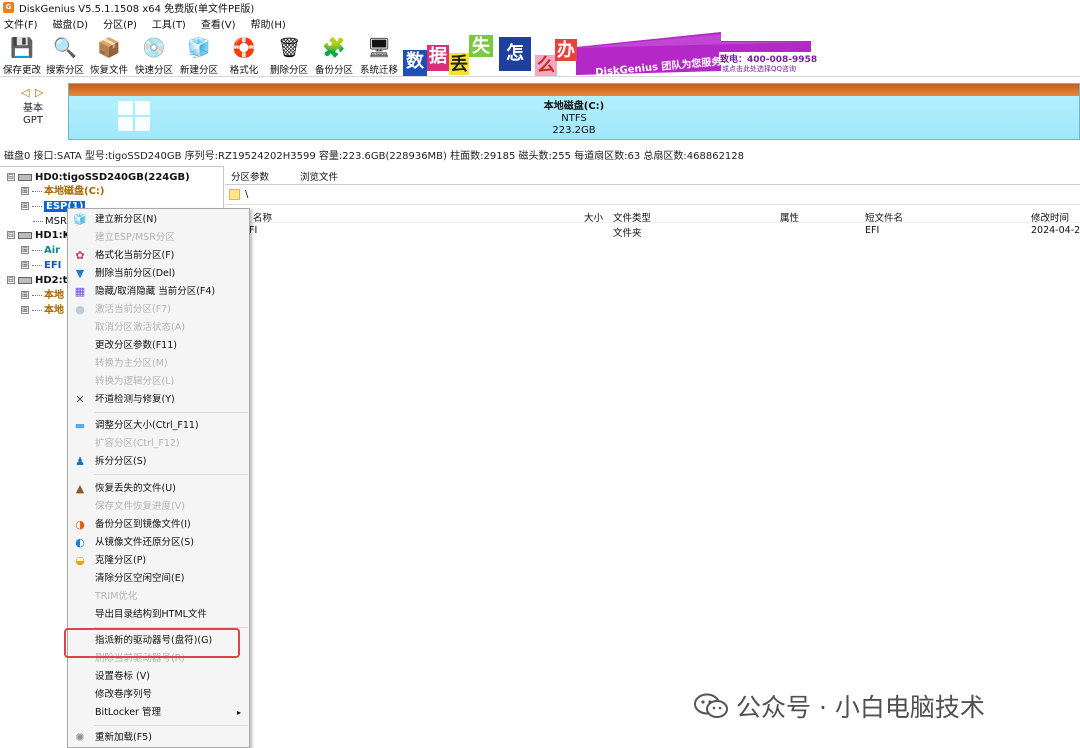  I want to click on title-bar: G DiskGenius V5.5.1.1508 x64 免费版(单文件PE版), so click(540, 7).